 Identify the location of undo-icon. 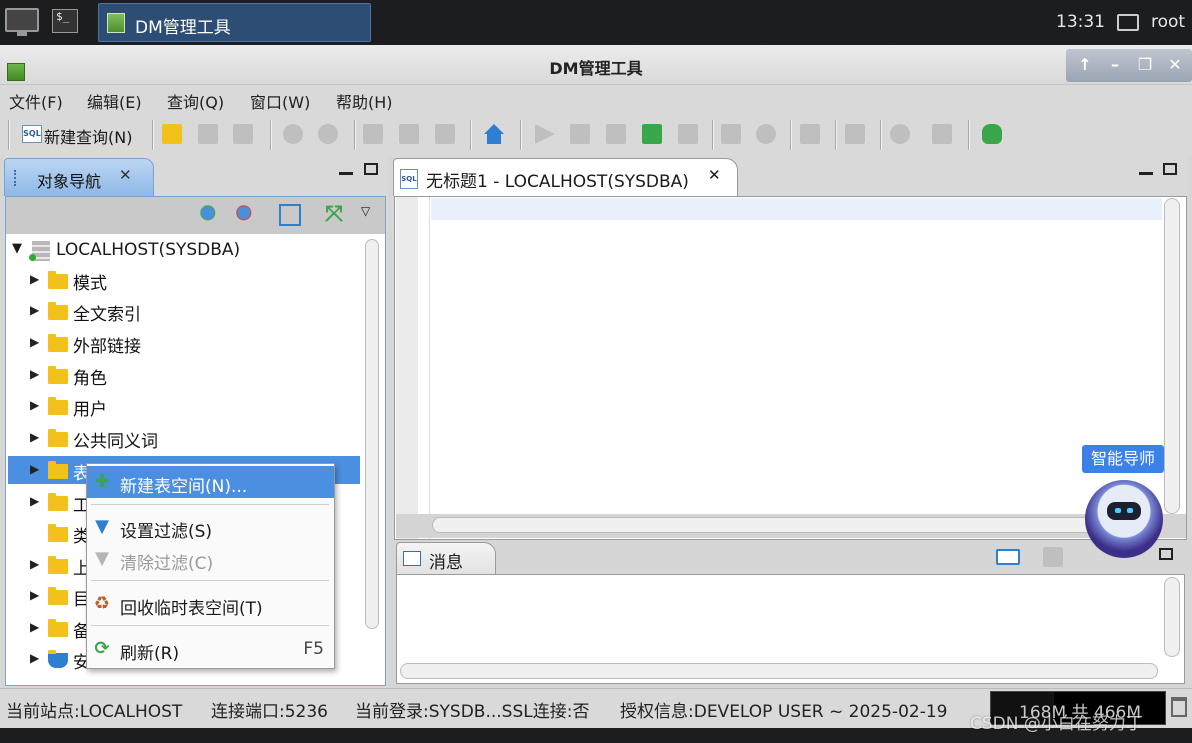
(293, 134).